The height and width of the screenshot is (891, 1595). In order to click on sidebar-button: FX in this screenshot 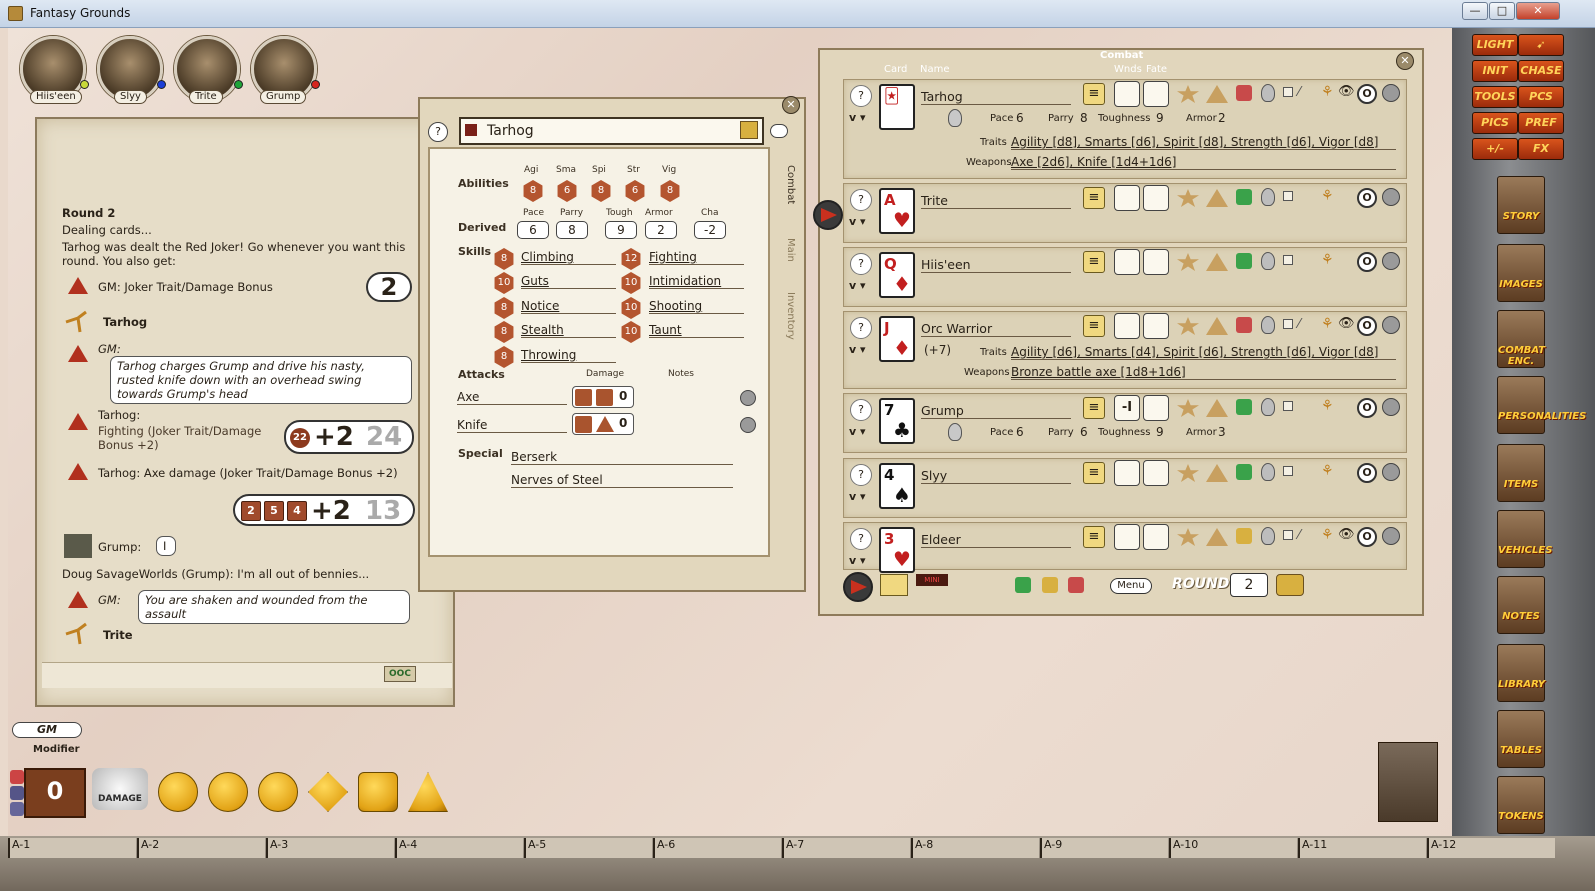, I will do `click(1541, 149)`.